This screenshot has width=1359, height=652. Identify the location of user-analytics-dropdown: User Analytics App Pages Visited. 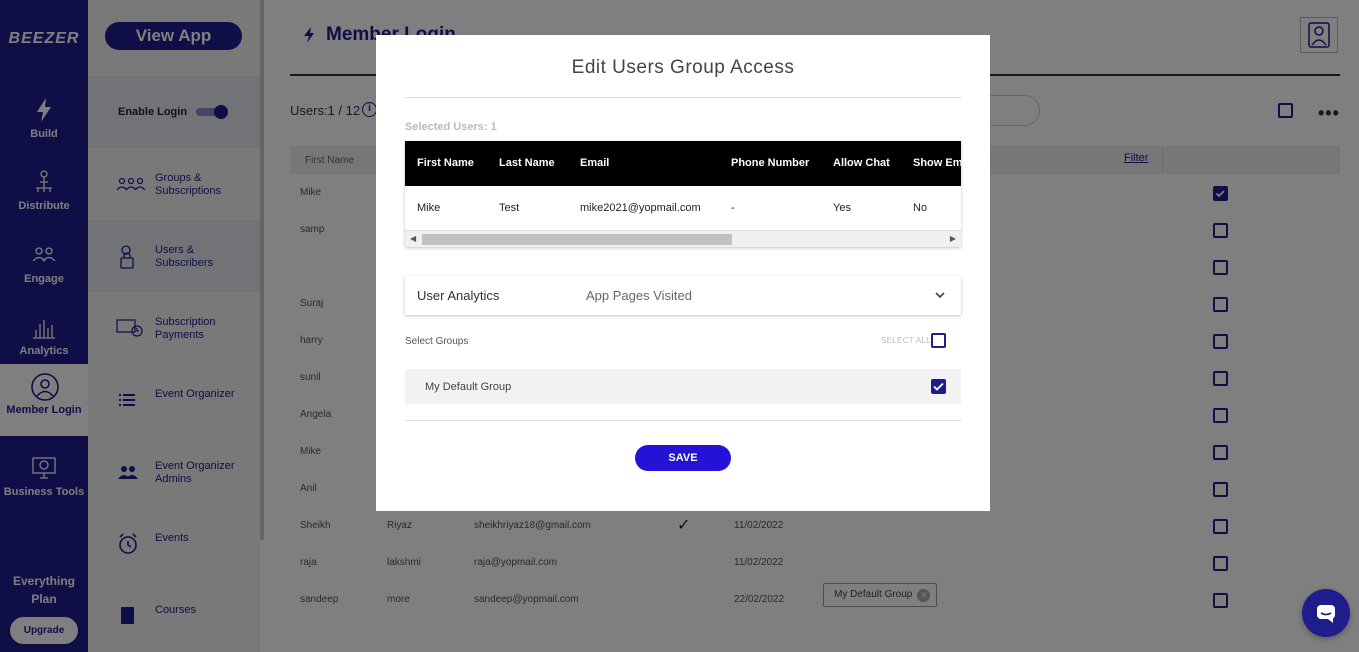
(683, 295).